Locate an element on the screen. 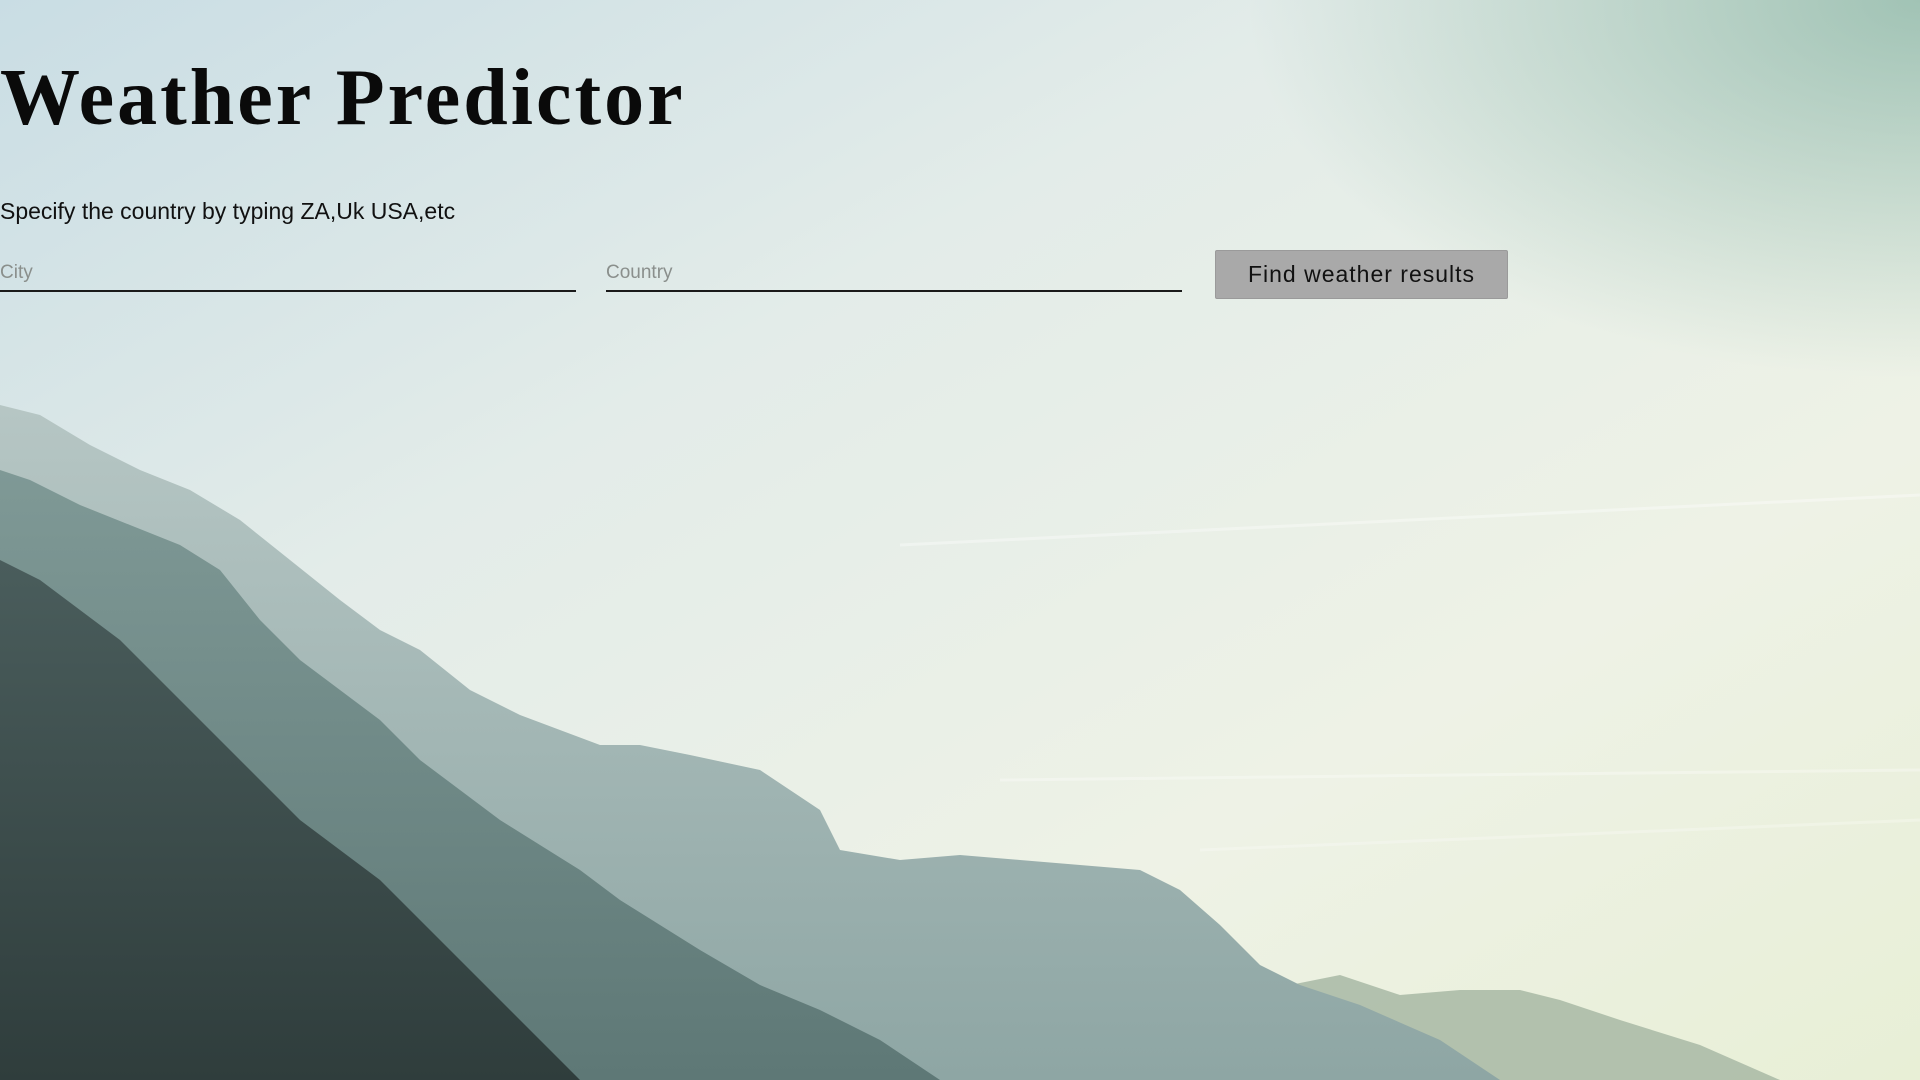 The height and width of the screenshot is (1080, 1920). find-weather-button: Find weather results is located at coordinates (1361, 274).